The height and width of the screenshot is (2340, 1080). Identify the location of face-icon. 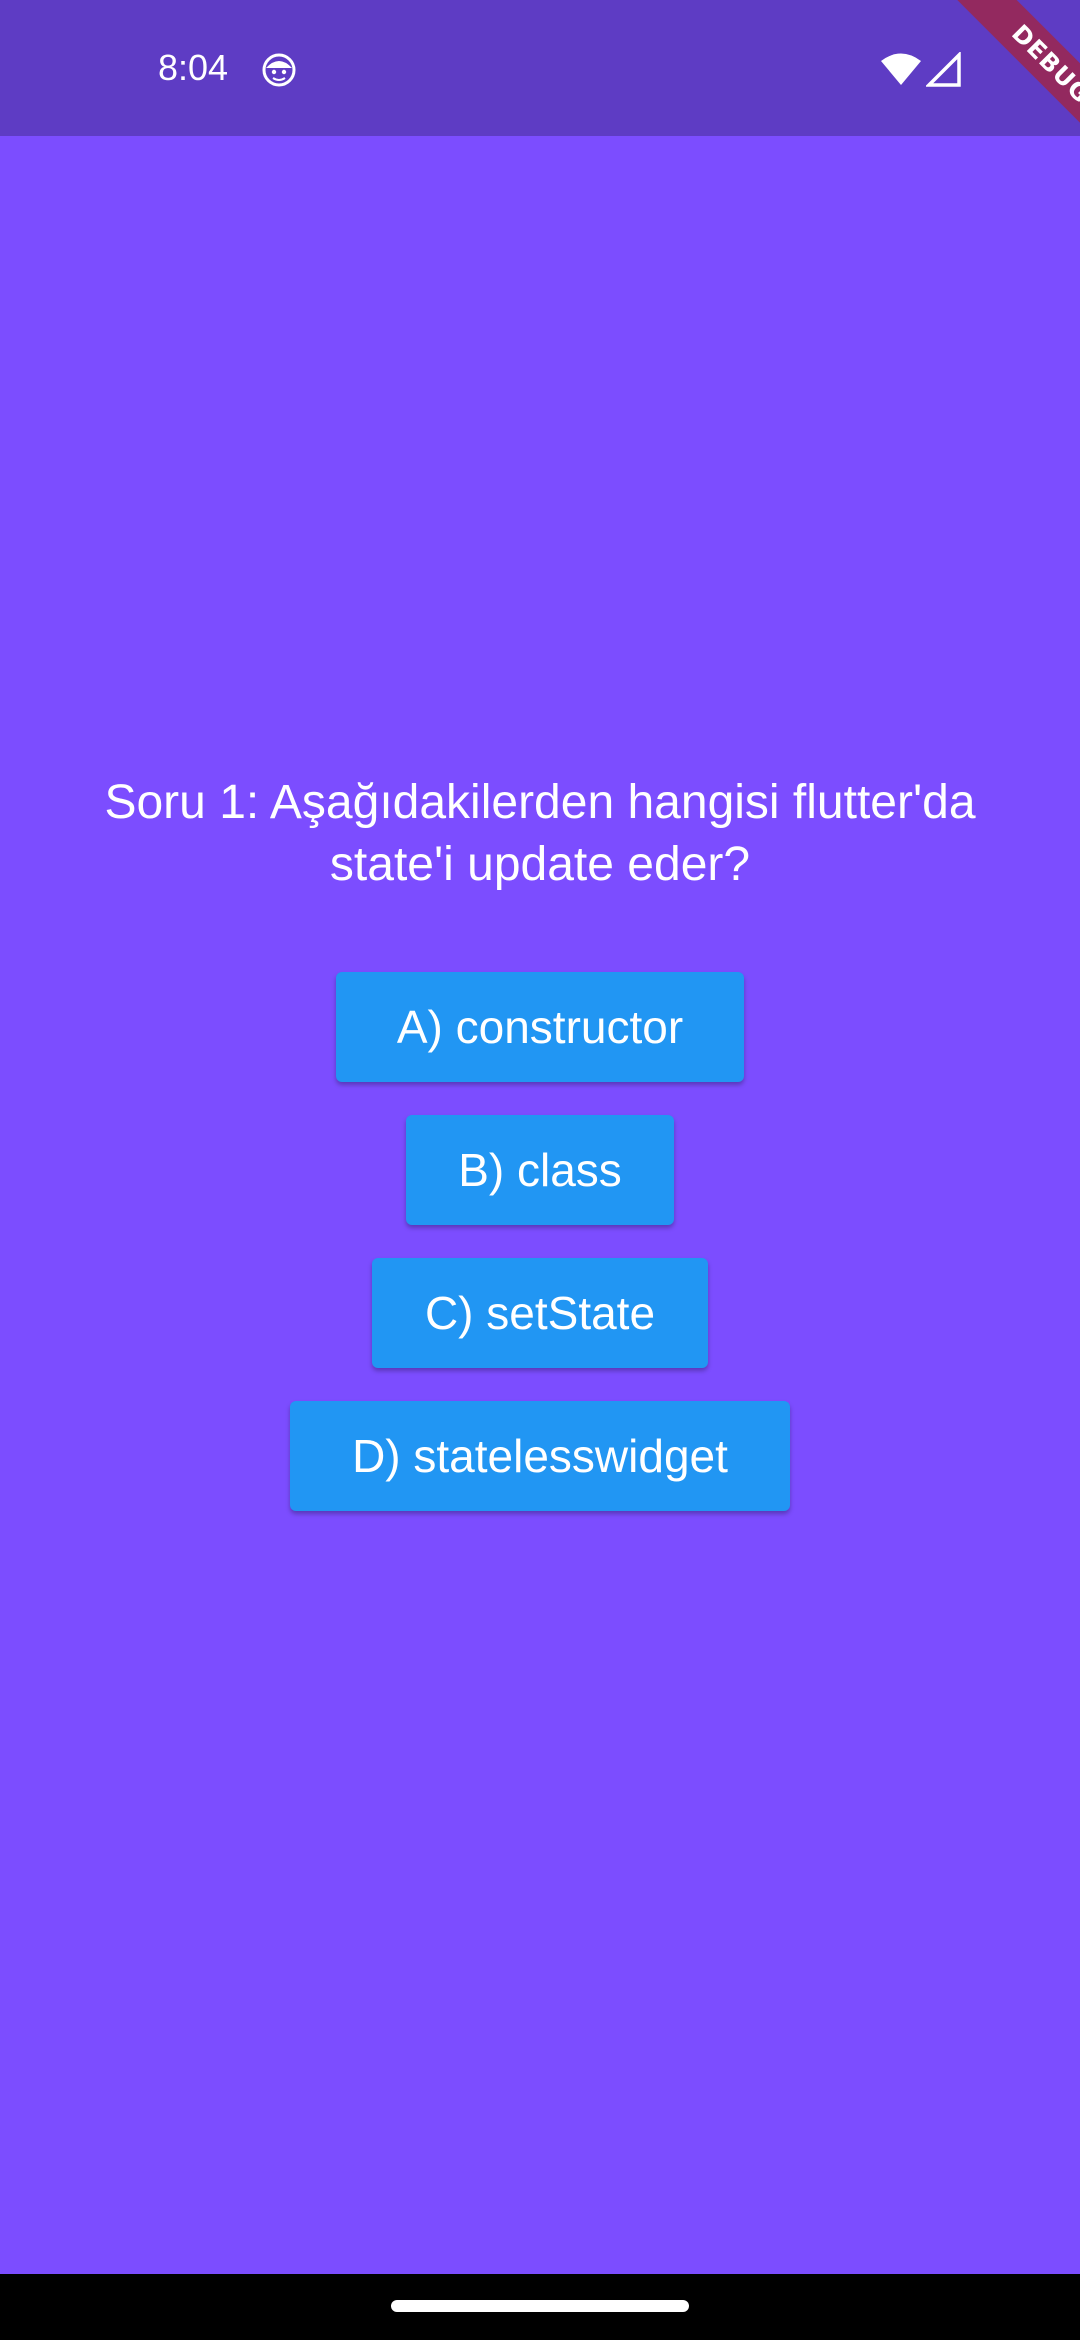
(279, 70).